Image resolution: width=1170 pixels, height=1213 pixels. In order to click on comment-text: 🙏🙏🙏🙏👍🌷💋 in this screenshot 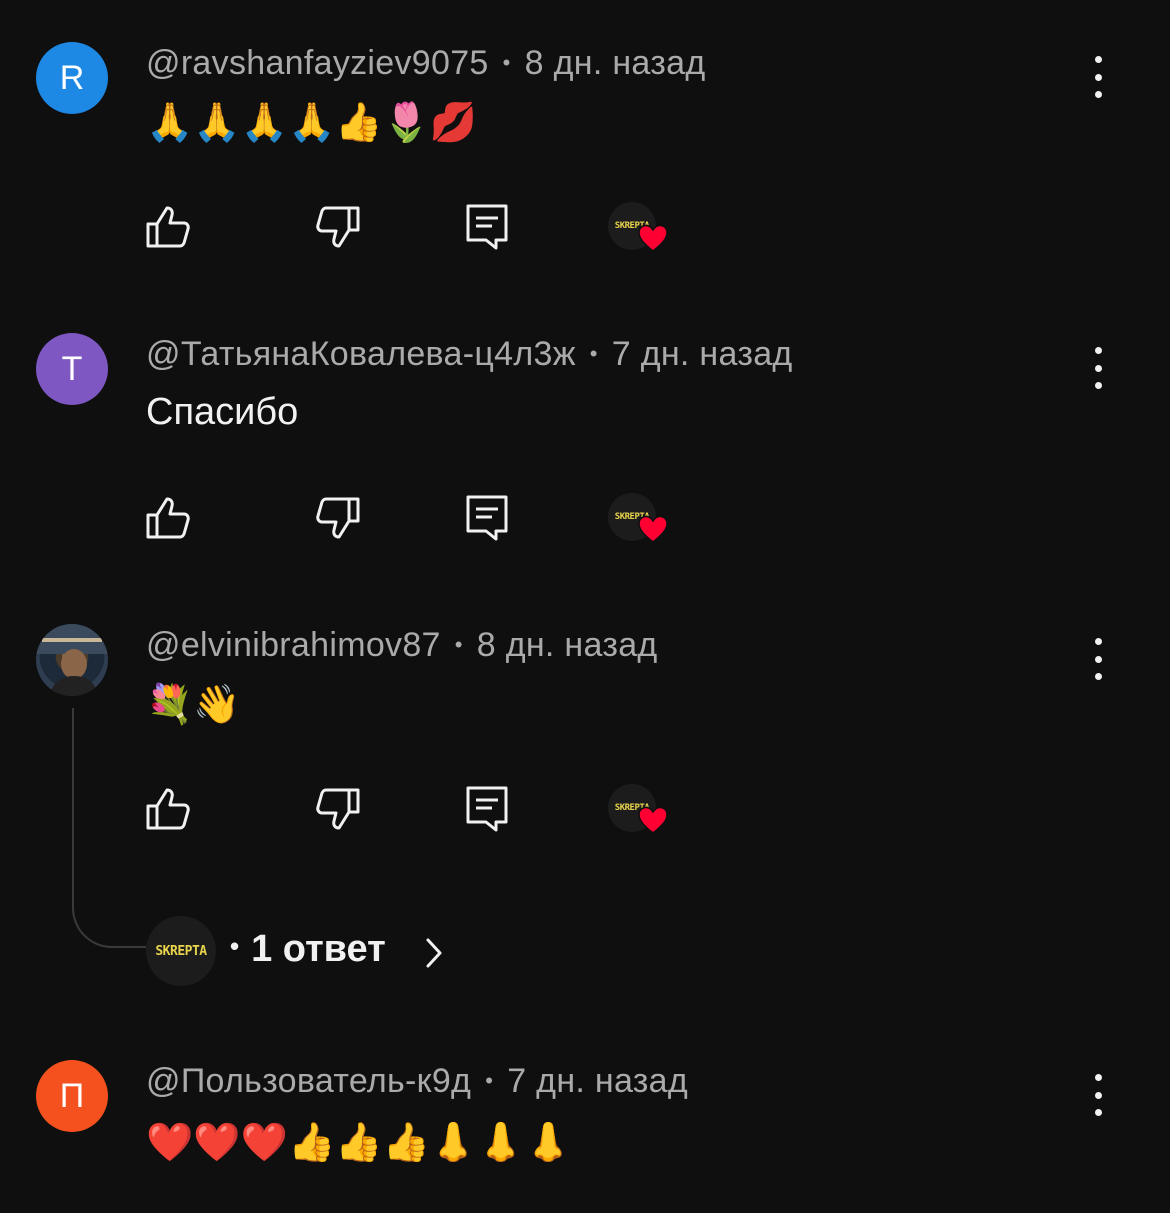, I will do `click(312, 122)`.